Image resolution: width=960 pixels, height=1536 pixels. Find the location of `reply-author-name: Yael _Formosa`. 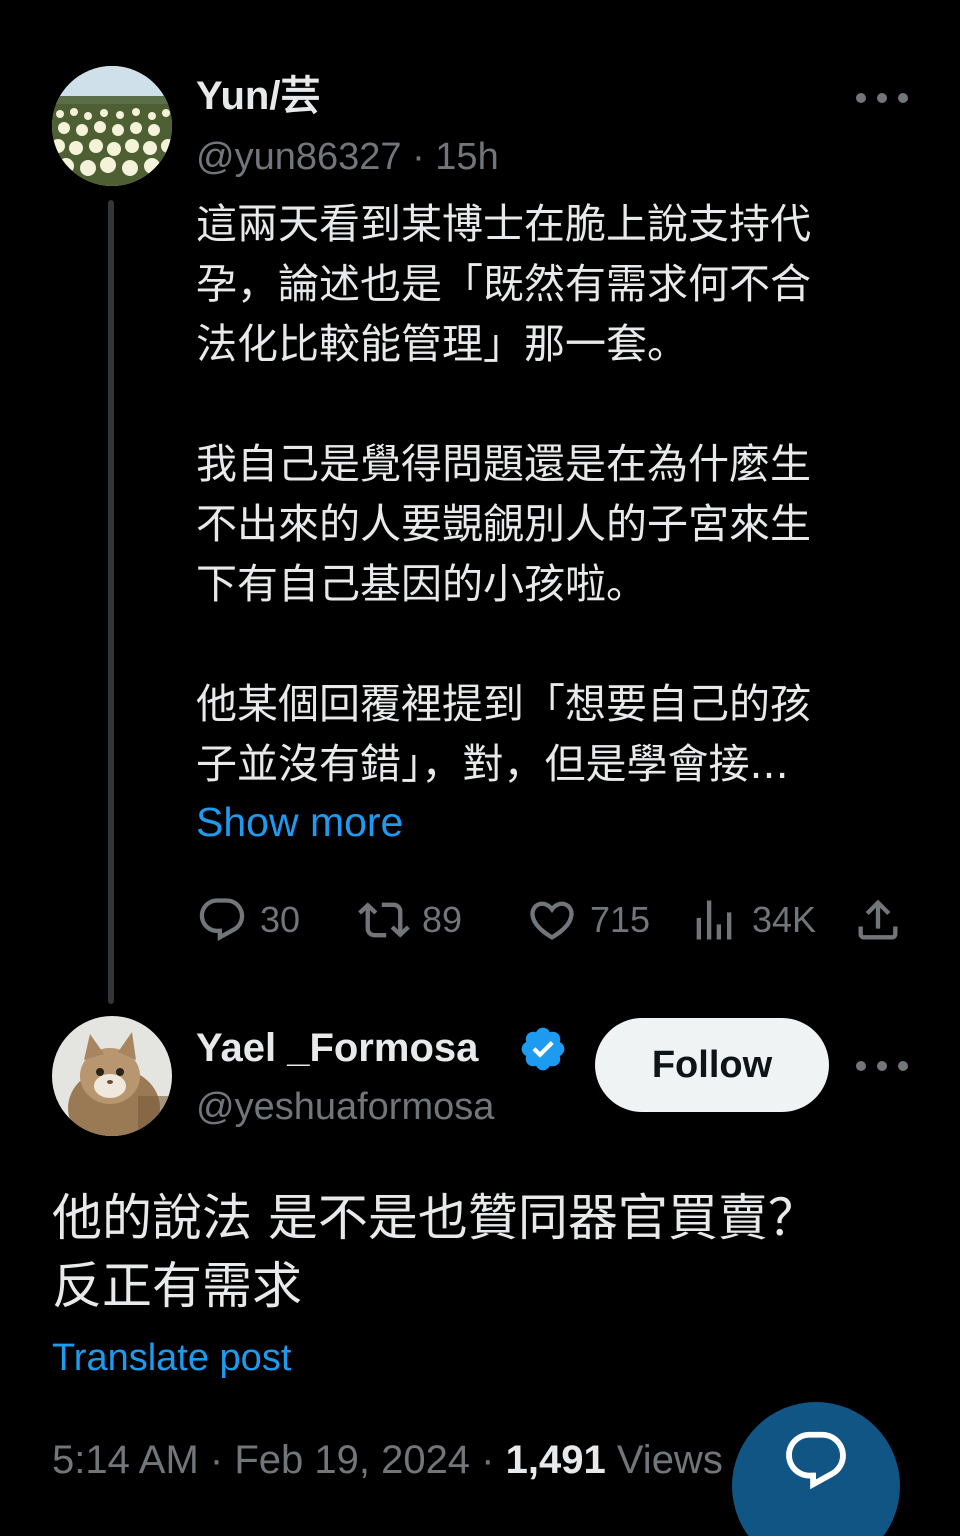

reply-author-name: Yael _Formosa is located at coordinates (337, 1048).